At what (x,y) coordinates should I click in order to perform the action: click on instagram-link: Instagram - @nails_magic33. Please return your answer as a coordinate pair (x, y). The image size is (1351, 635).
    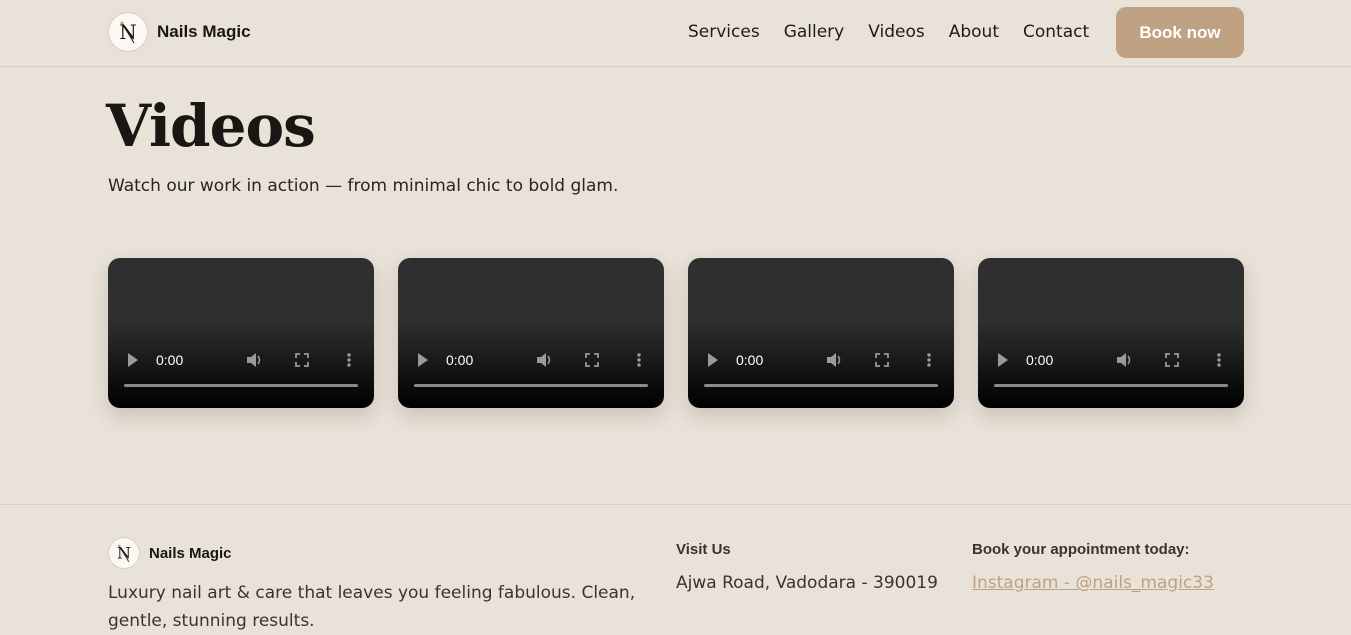
    Looking at the image, I should click on (1093, 583).